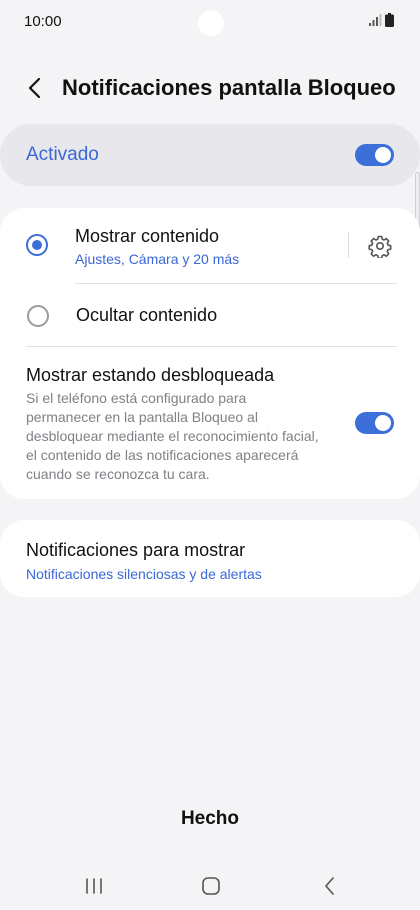 The image size is (420, 910). What do you see at coordinates (374, 155) in the screenshot?
I see `master-toggle` at bounding box center [374, 155].